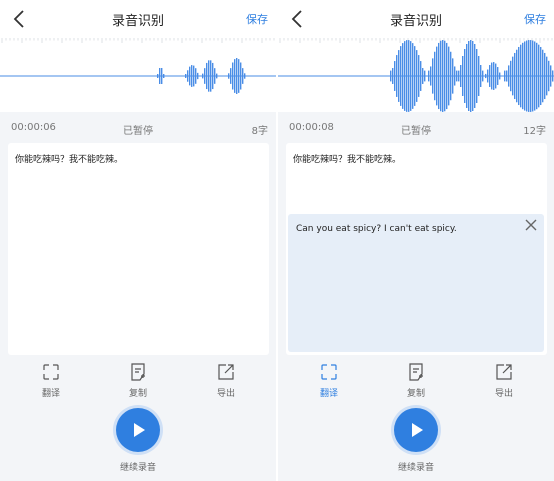 The width and height of the screenshot is (554, 481). Describe the element at coordinates (503, 394) in the screenshot. I see `export-label: 导出` at that location.